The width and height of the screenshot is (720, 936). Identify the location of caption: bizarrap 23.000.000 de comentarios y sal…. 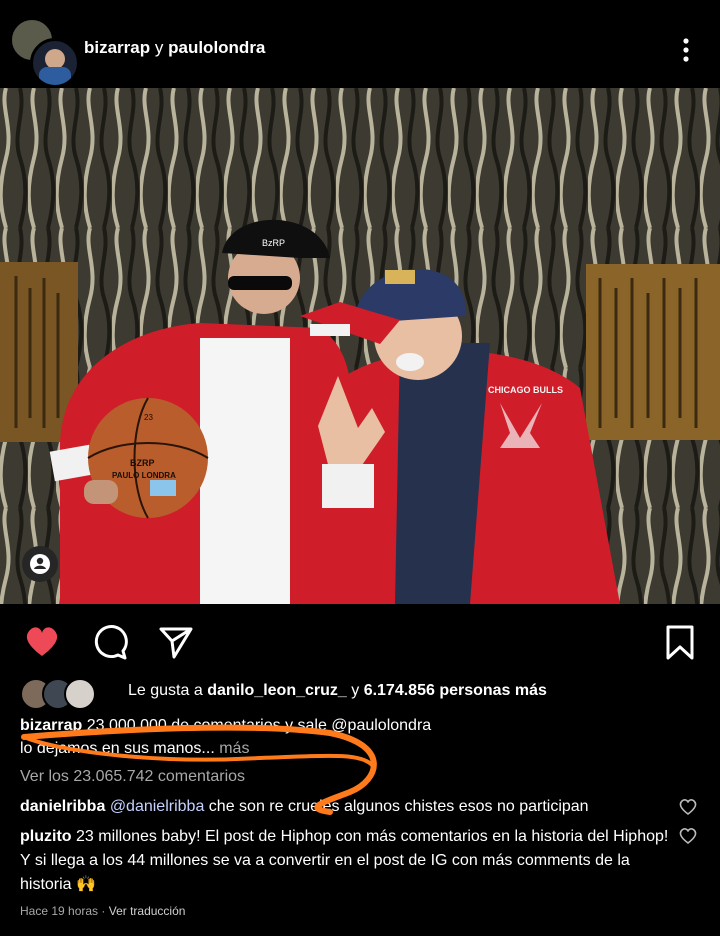
(360, 737).